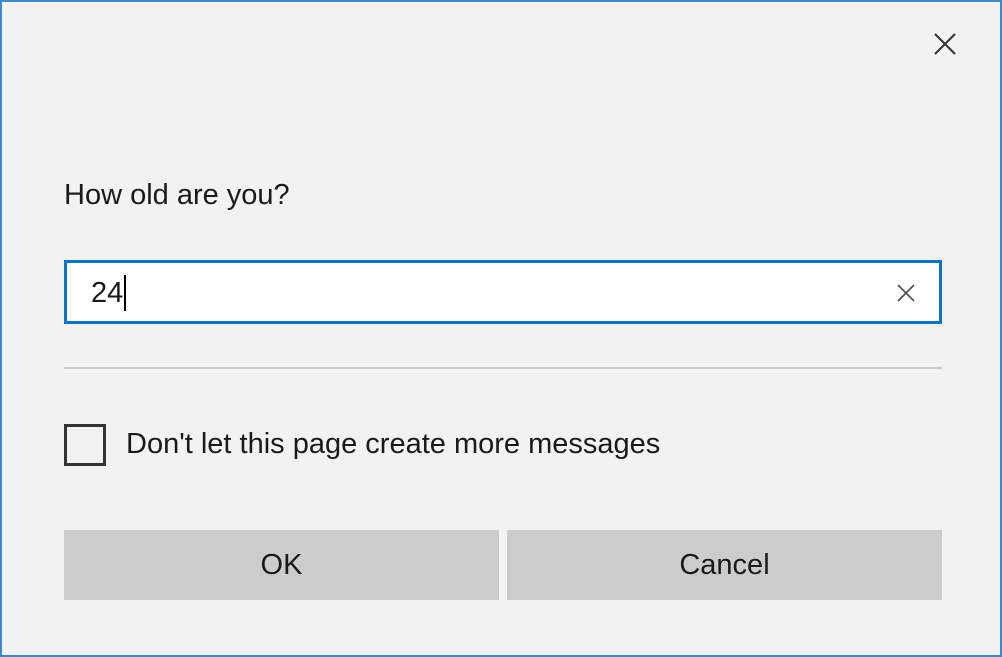  What do you see at coordinates (503, 368) in the screenshot?
I see `divider` at bounding box center [503, 368].